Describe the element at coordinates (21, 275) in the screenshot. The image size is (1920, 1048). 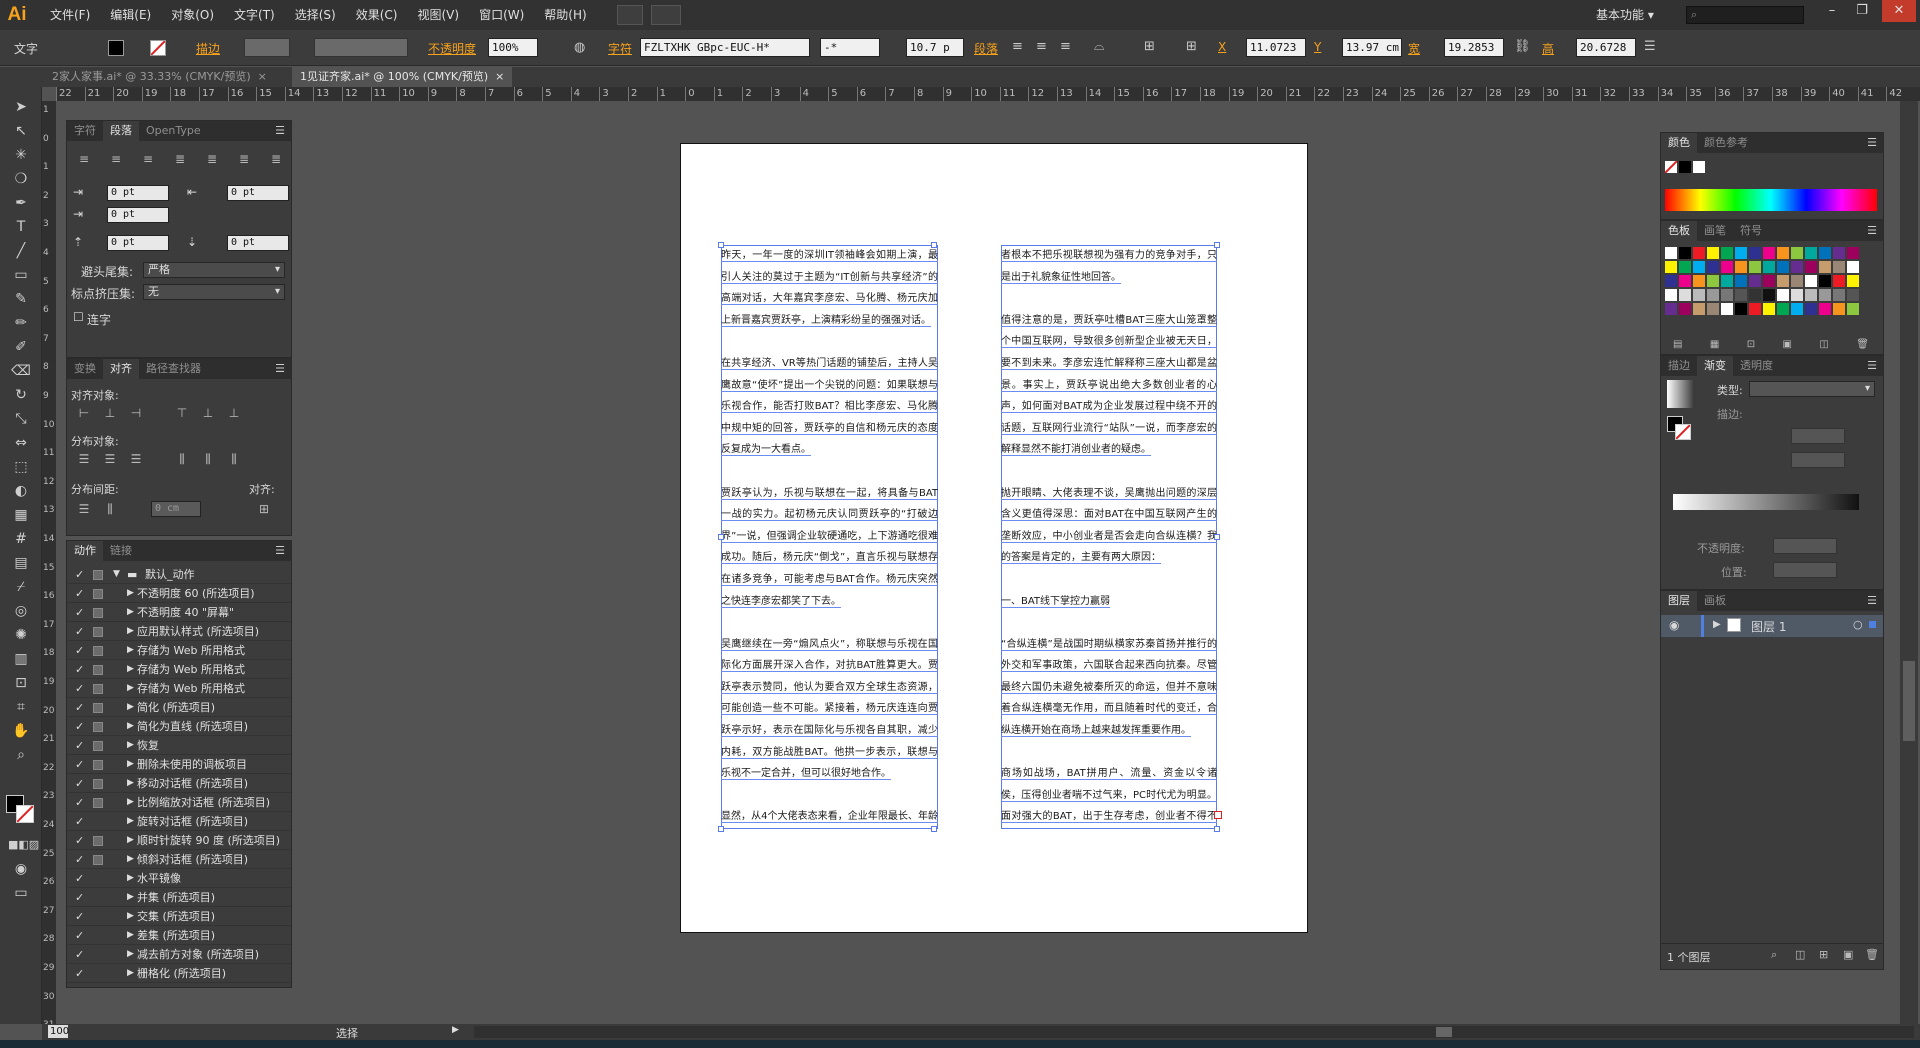
I see `rectangle-tool-icon: ▭` at that location.